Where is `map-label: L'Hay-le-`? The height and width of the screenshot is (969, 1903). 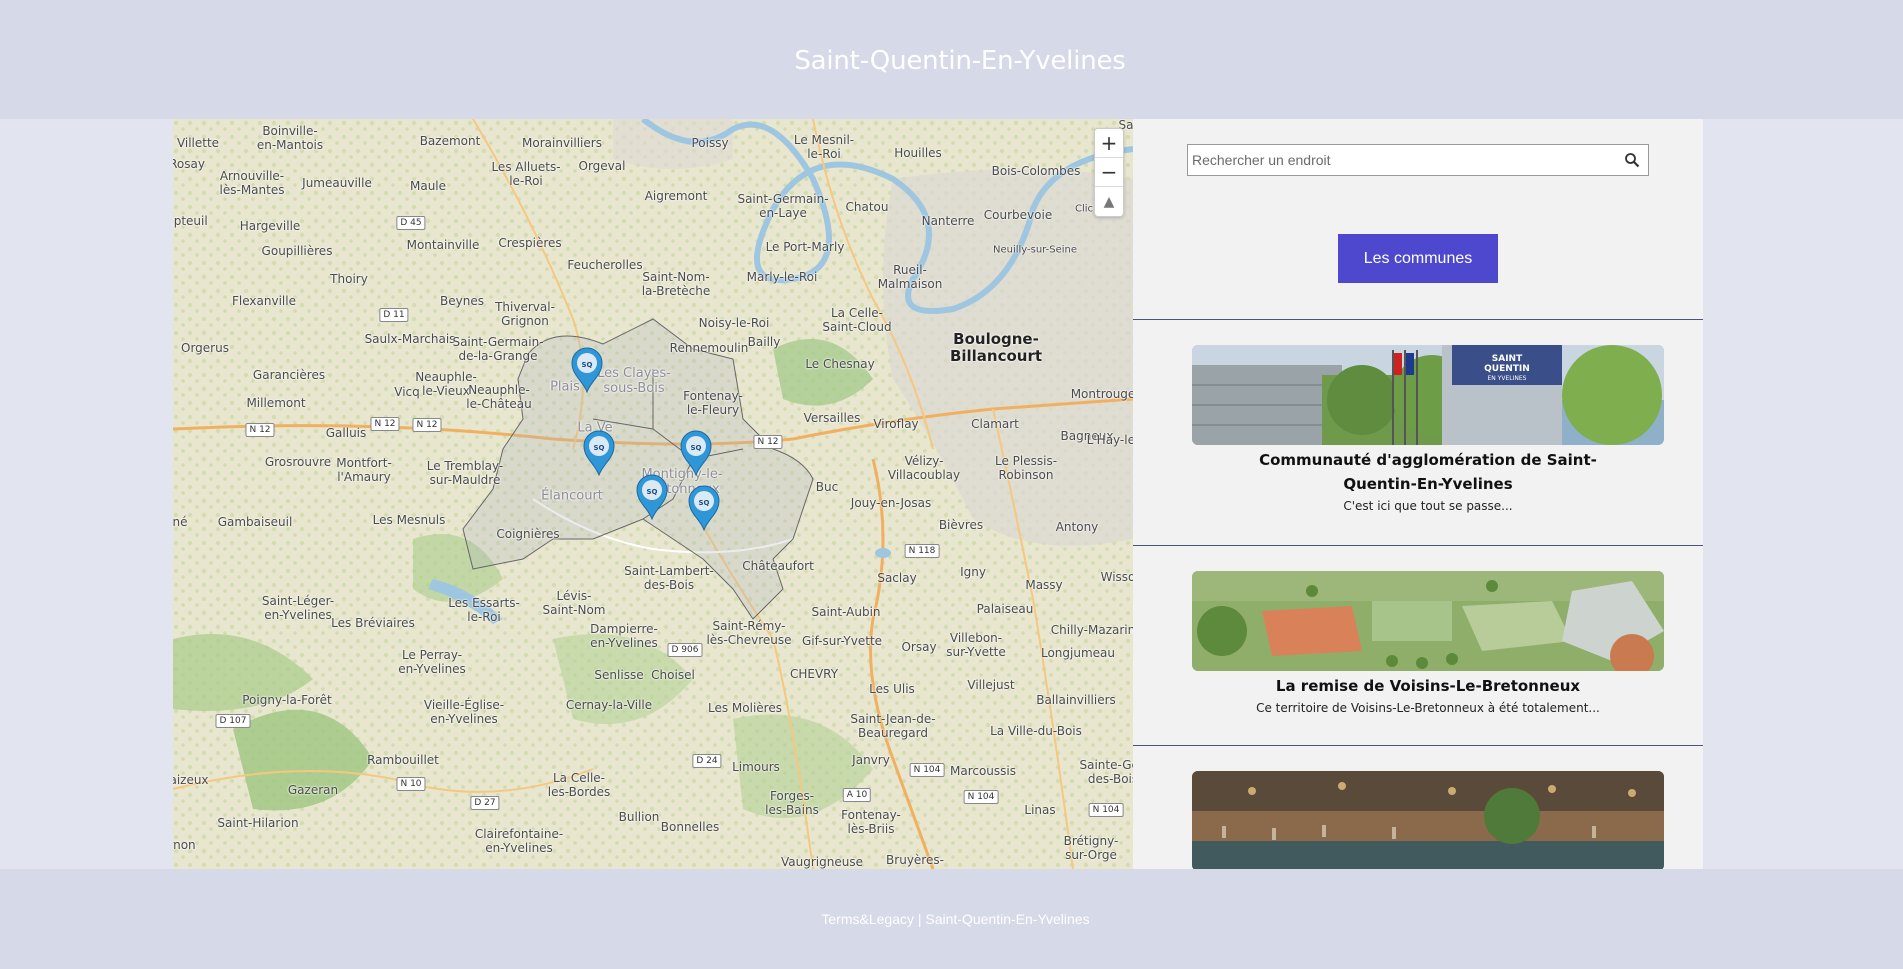 map-label: L'Hay-le- is located at coordinates (1109, 440).